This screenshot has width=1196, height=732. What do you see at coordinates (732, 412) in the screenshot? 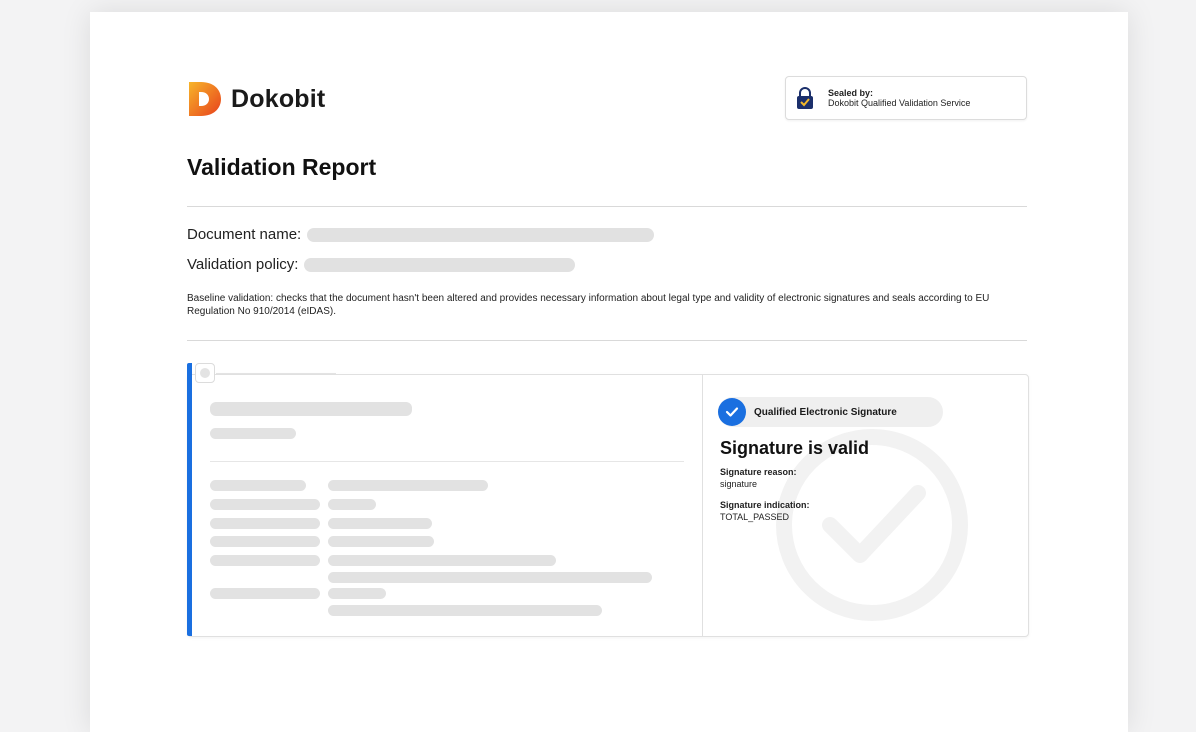
I see `check-icon` at bounding box center [732, 412].